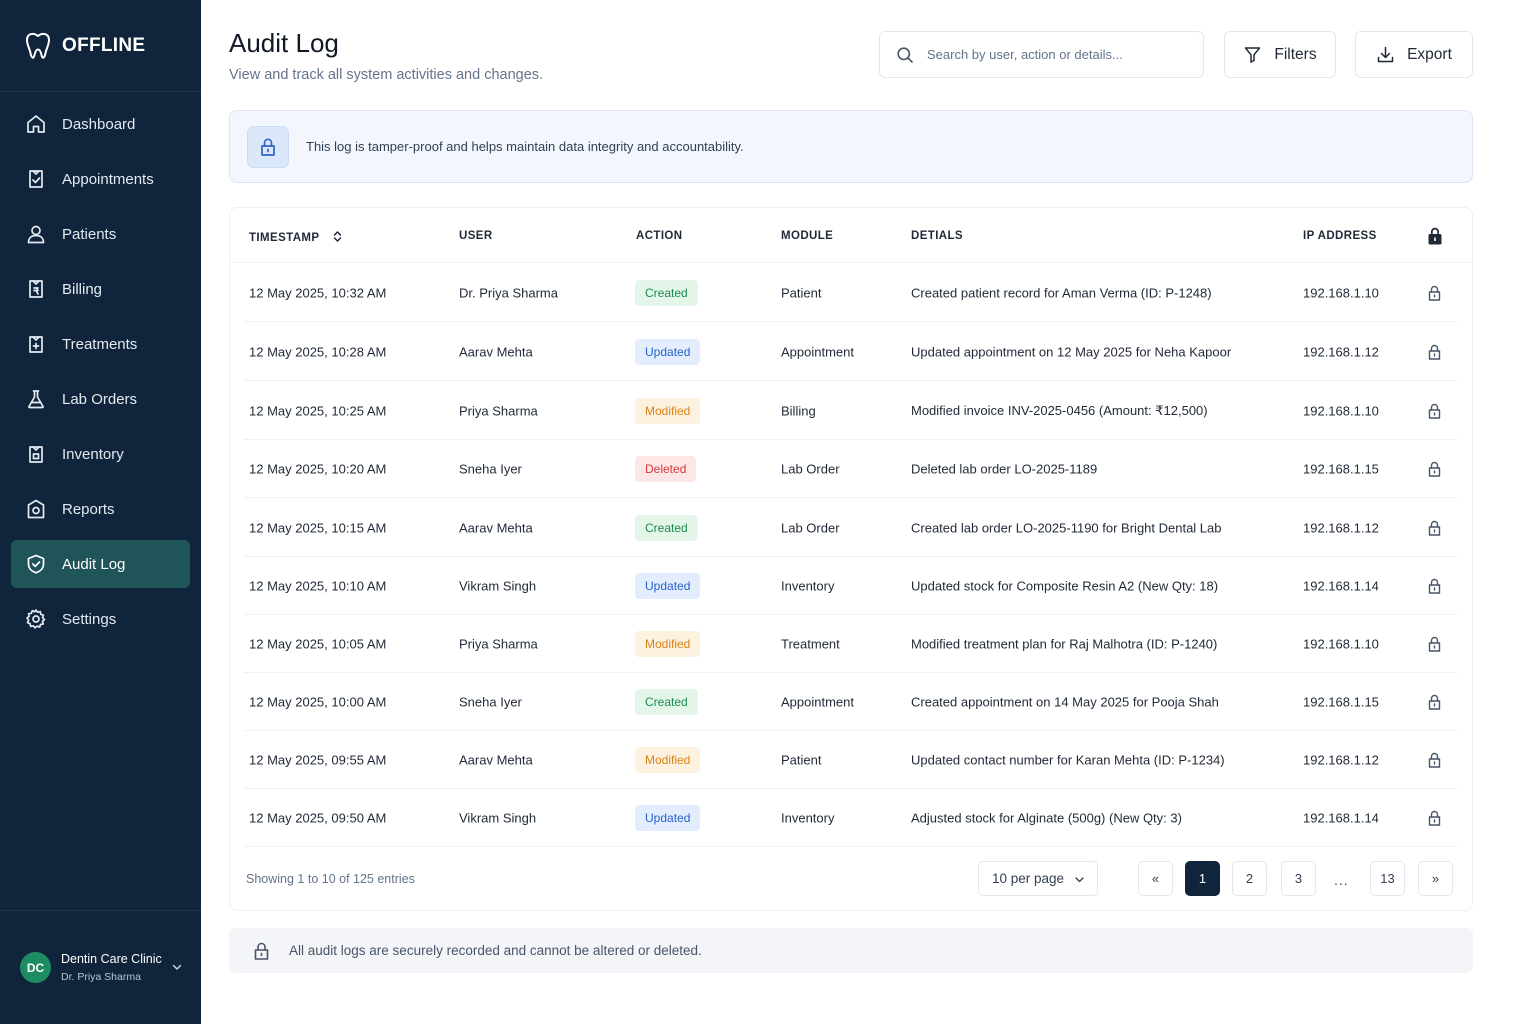 The width and height of the screenshot is (1536, 1024). Describe the element at coordinates (100, 564) in the screenshot. I see `sidebar-item-audit-log: Audit Log` at that location.